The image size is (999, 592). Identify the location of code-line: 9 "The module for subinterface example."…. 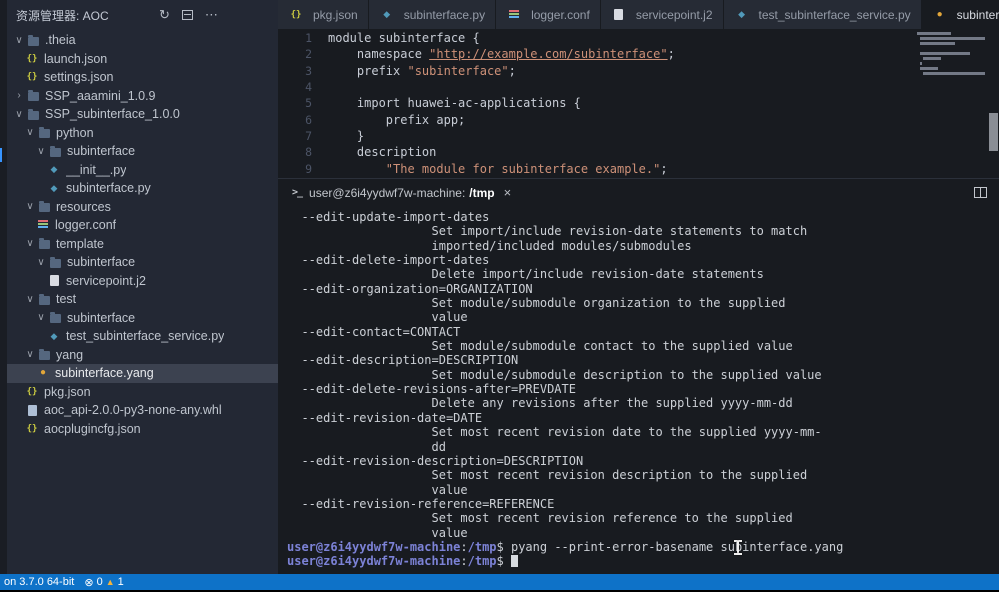
(638, 168).